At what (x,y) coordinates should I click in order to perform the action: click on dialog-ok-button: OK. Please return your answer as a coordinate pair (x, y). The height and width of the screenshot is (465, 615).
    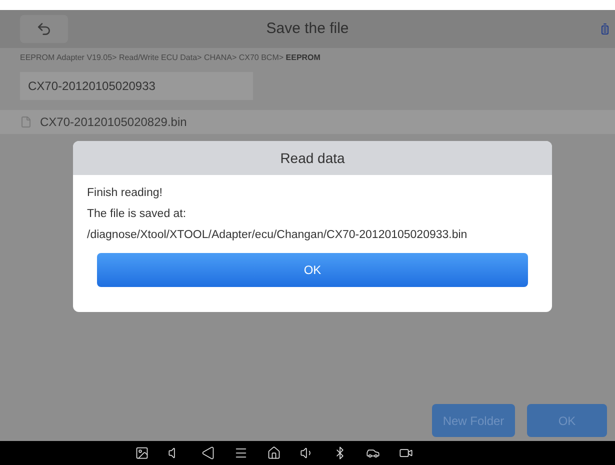
    Looking at the image, I should click on (312, 270).